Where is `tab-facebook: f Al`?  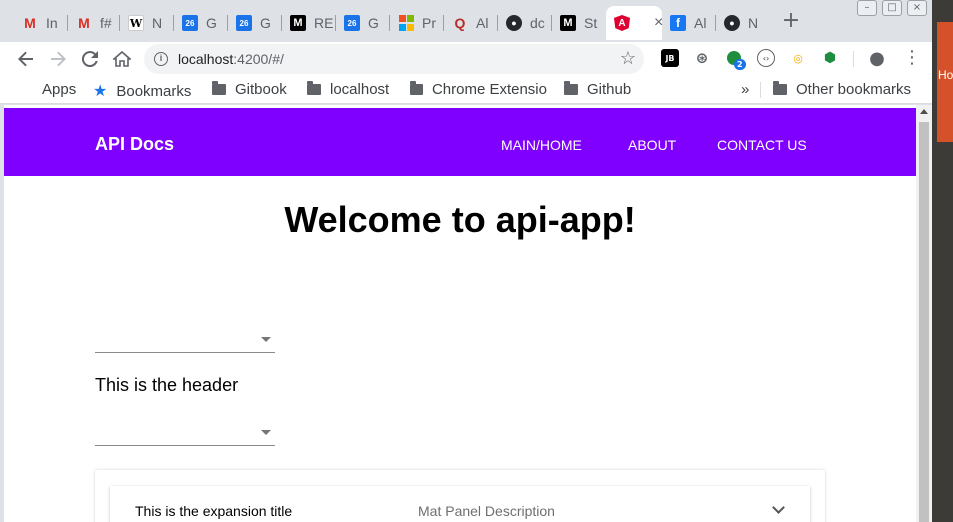
tab-facebook: f Al is located at coordinates (689, 23).